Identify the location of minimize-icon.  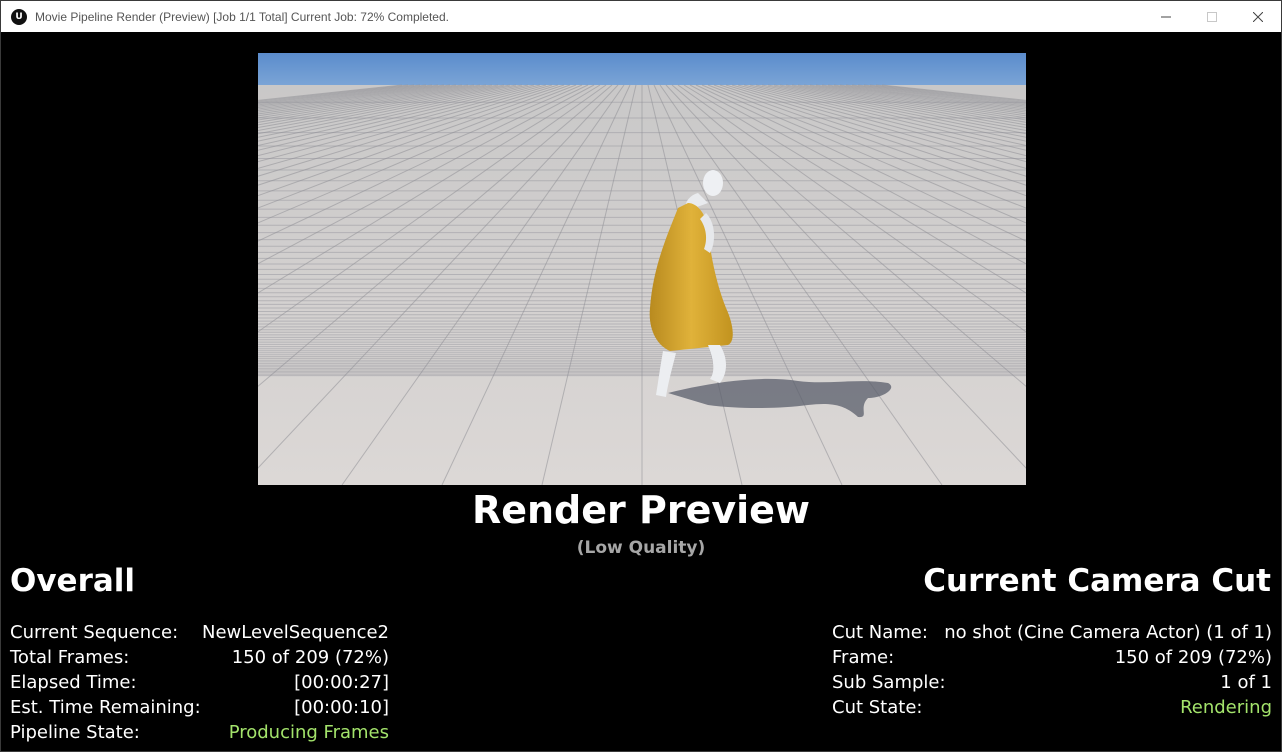
(1166, 16).